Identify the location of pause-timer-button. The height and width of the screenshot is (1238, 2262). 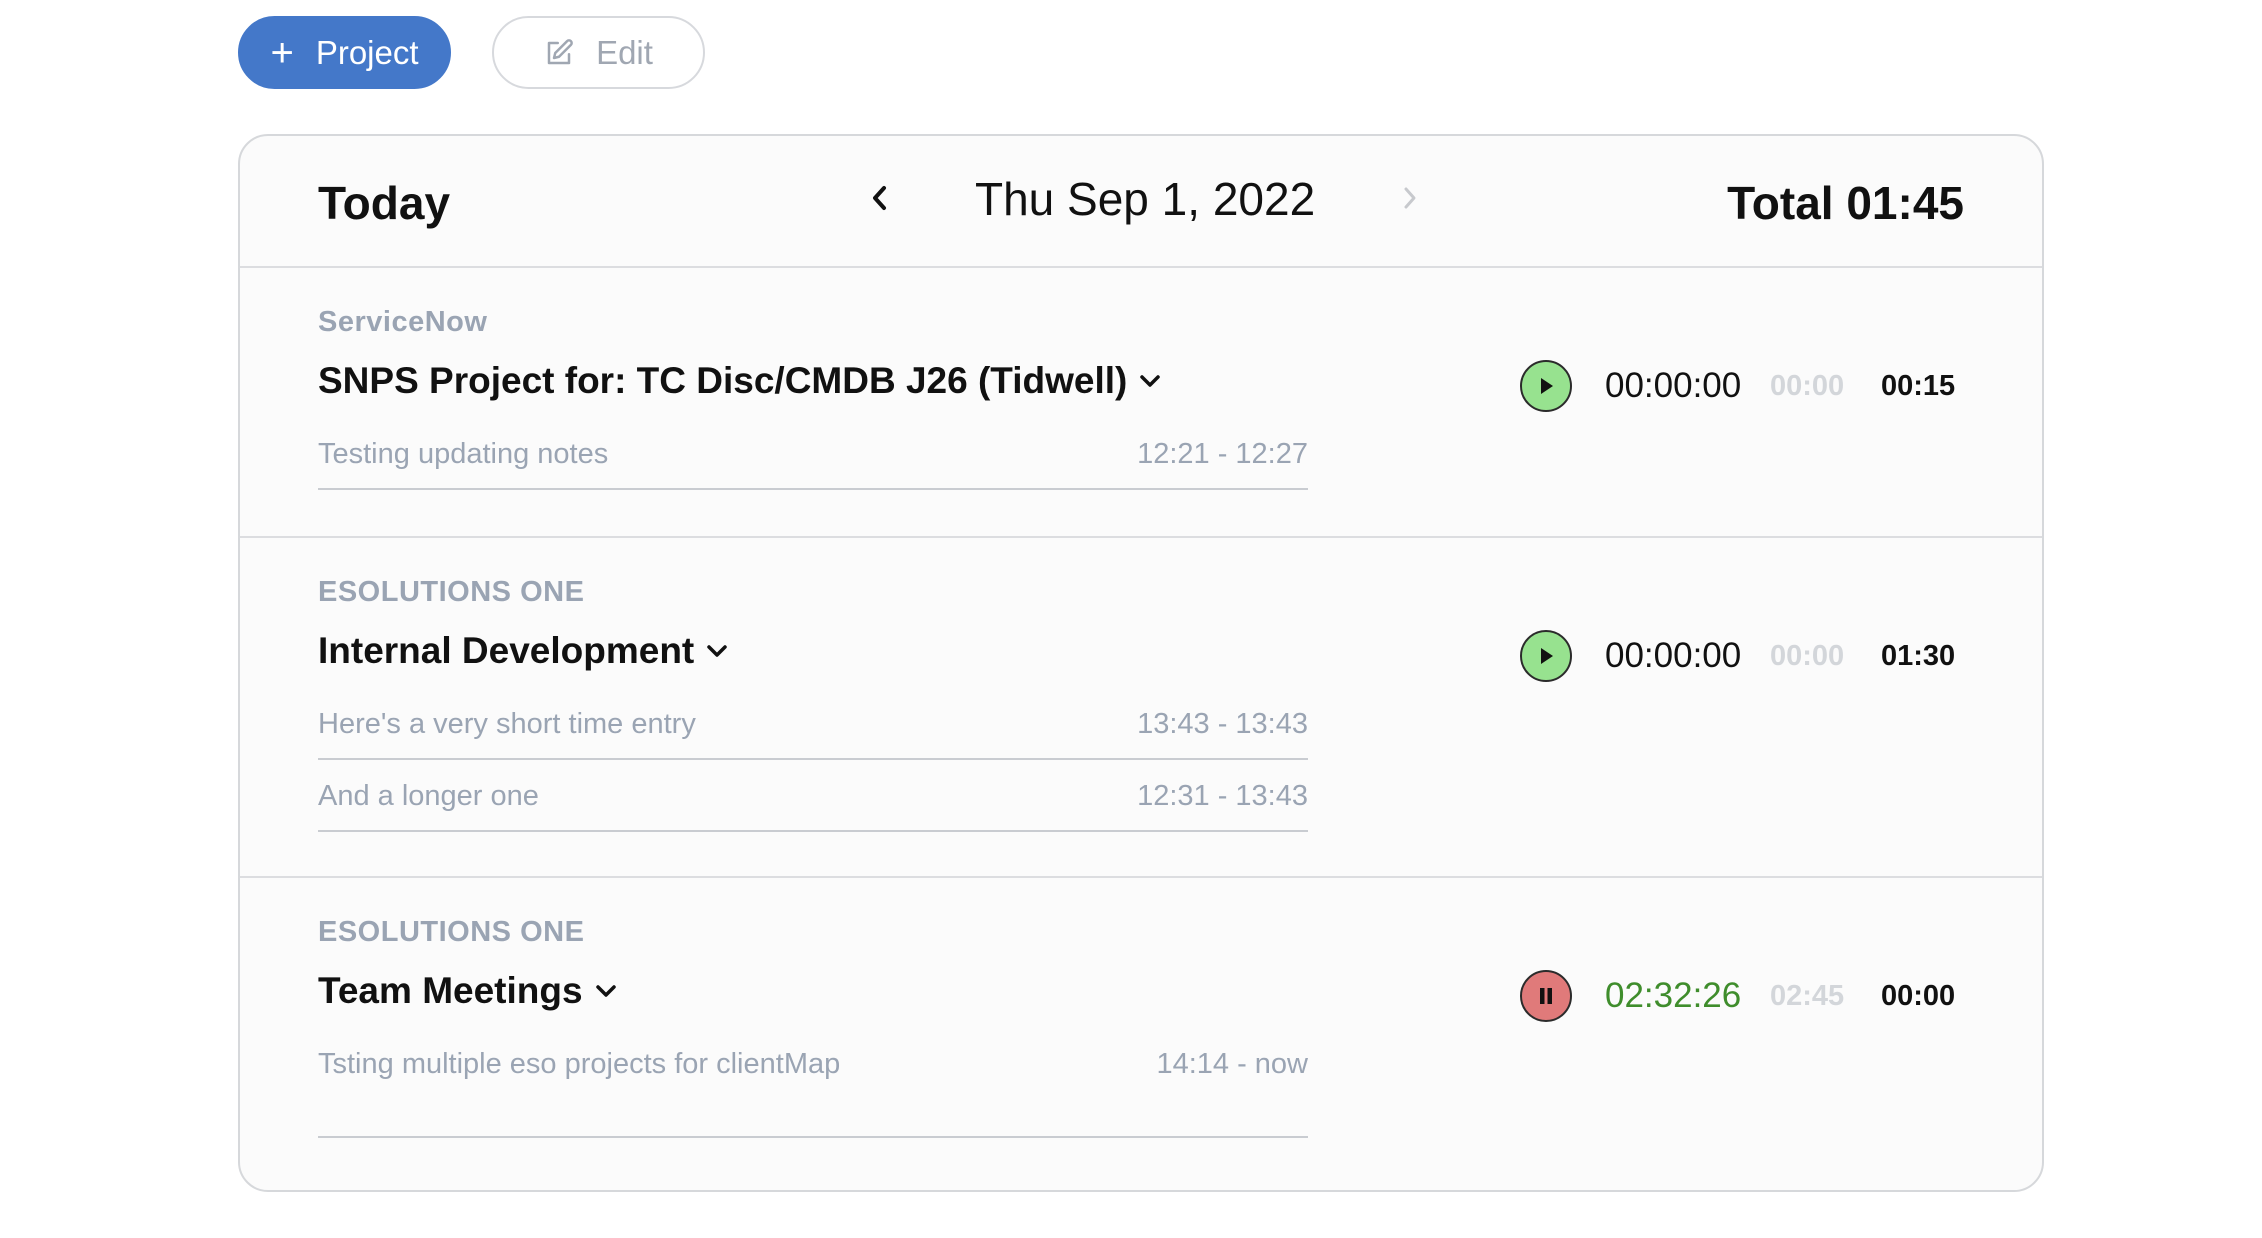
(1546, 996).